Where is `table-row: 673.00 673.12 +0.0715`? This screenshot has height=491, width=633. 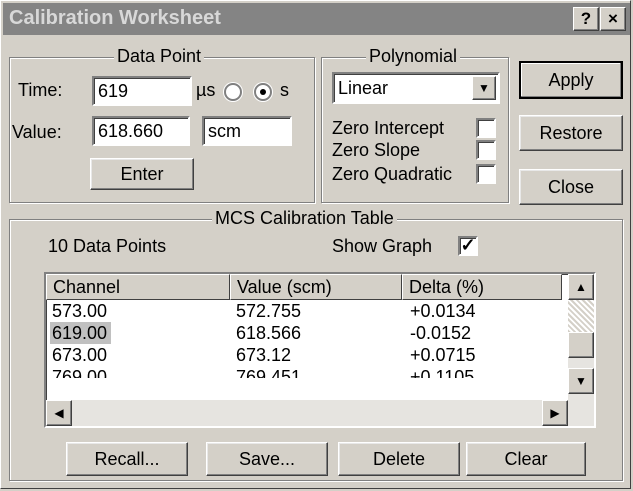
table-row: 673.00 673.12 +0.0715 is located at coordinates (320, 355).